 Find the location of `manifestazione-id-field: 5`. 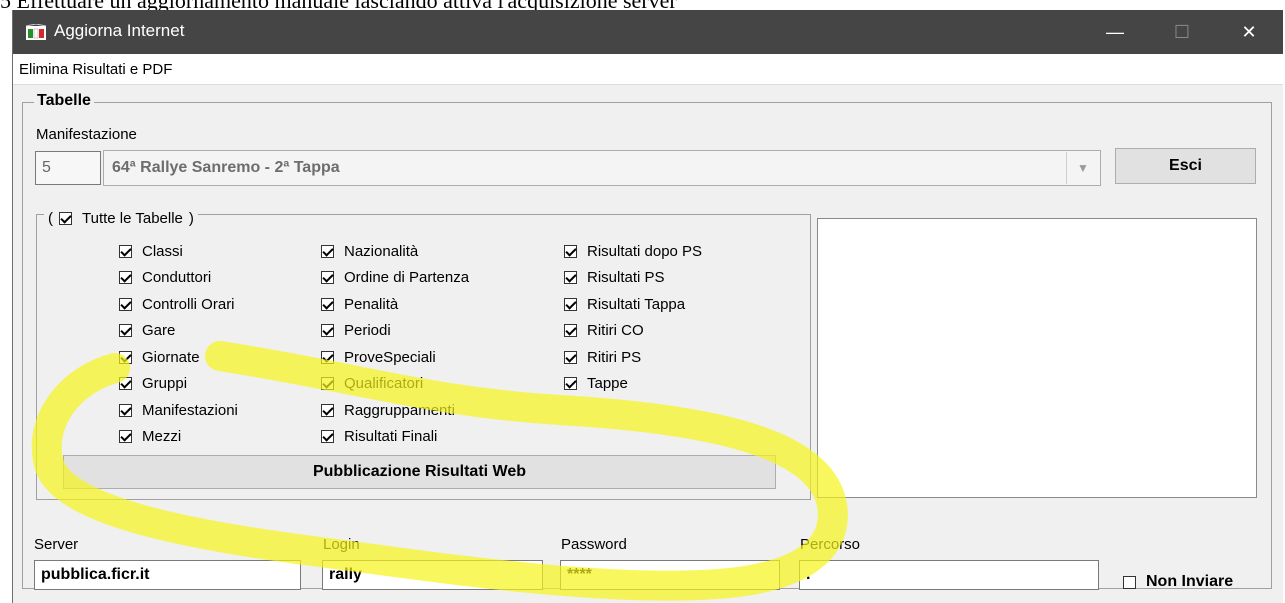

manifestazione-id-field: 5 is located at coordinates (68, 168).